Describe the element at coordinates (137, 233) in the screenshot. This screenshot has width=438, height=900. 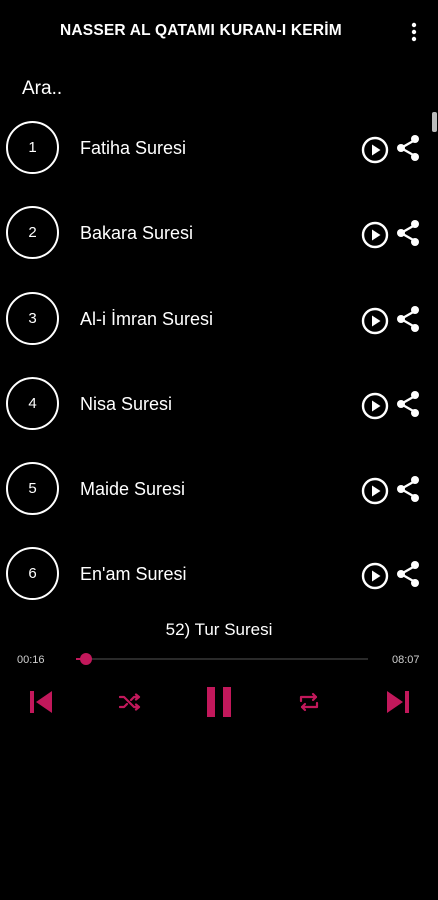
I see `surah-title: Bakara Suresi` at that location.